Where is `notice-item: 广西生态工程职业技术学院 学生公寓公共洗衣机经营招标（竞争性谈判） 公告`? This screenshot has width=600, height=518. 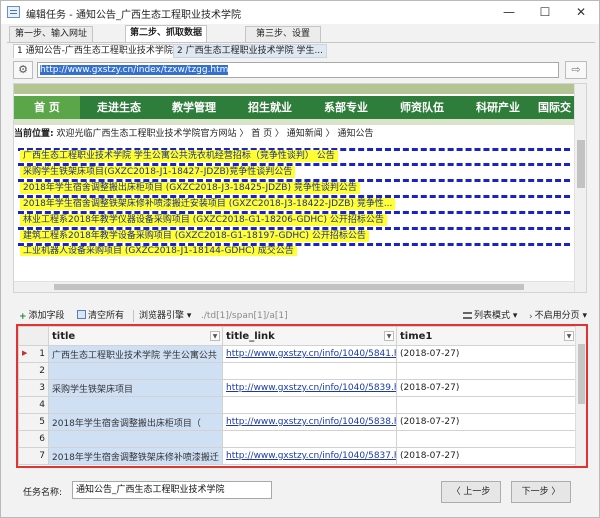
notice-item: 广西生态工程职业技术学院 学生公寓公共洗衣机经营招标（竞争性谈判） 公告 is located at coordinates (179, 156).